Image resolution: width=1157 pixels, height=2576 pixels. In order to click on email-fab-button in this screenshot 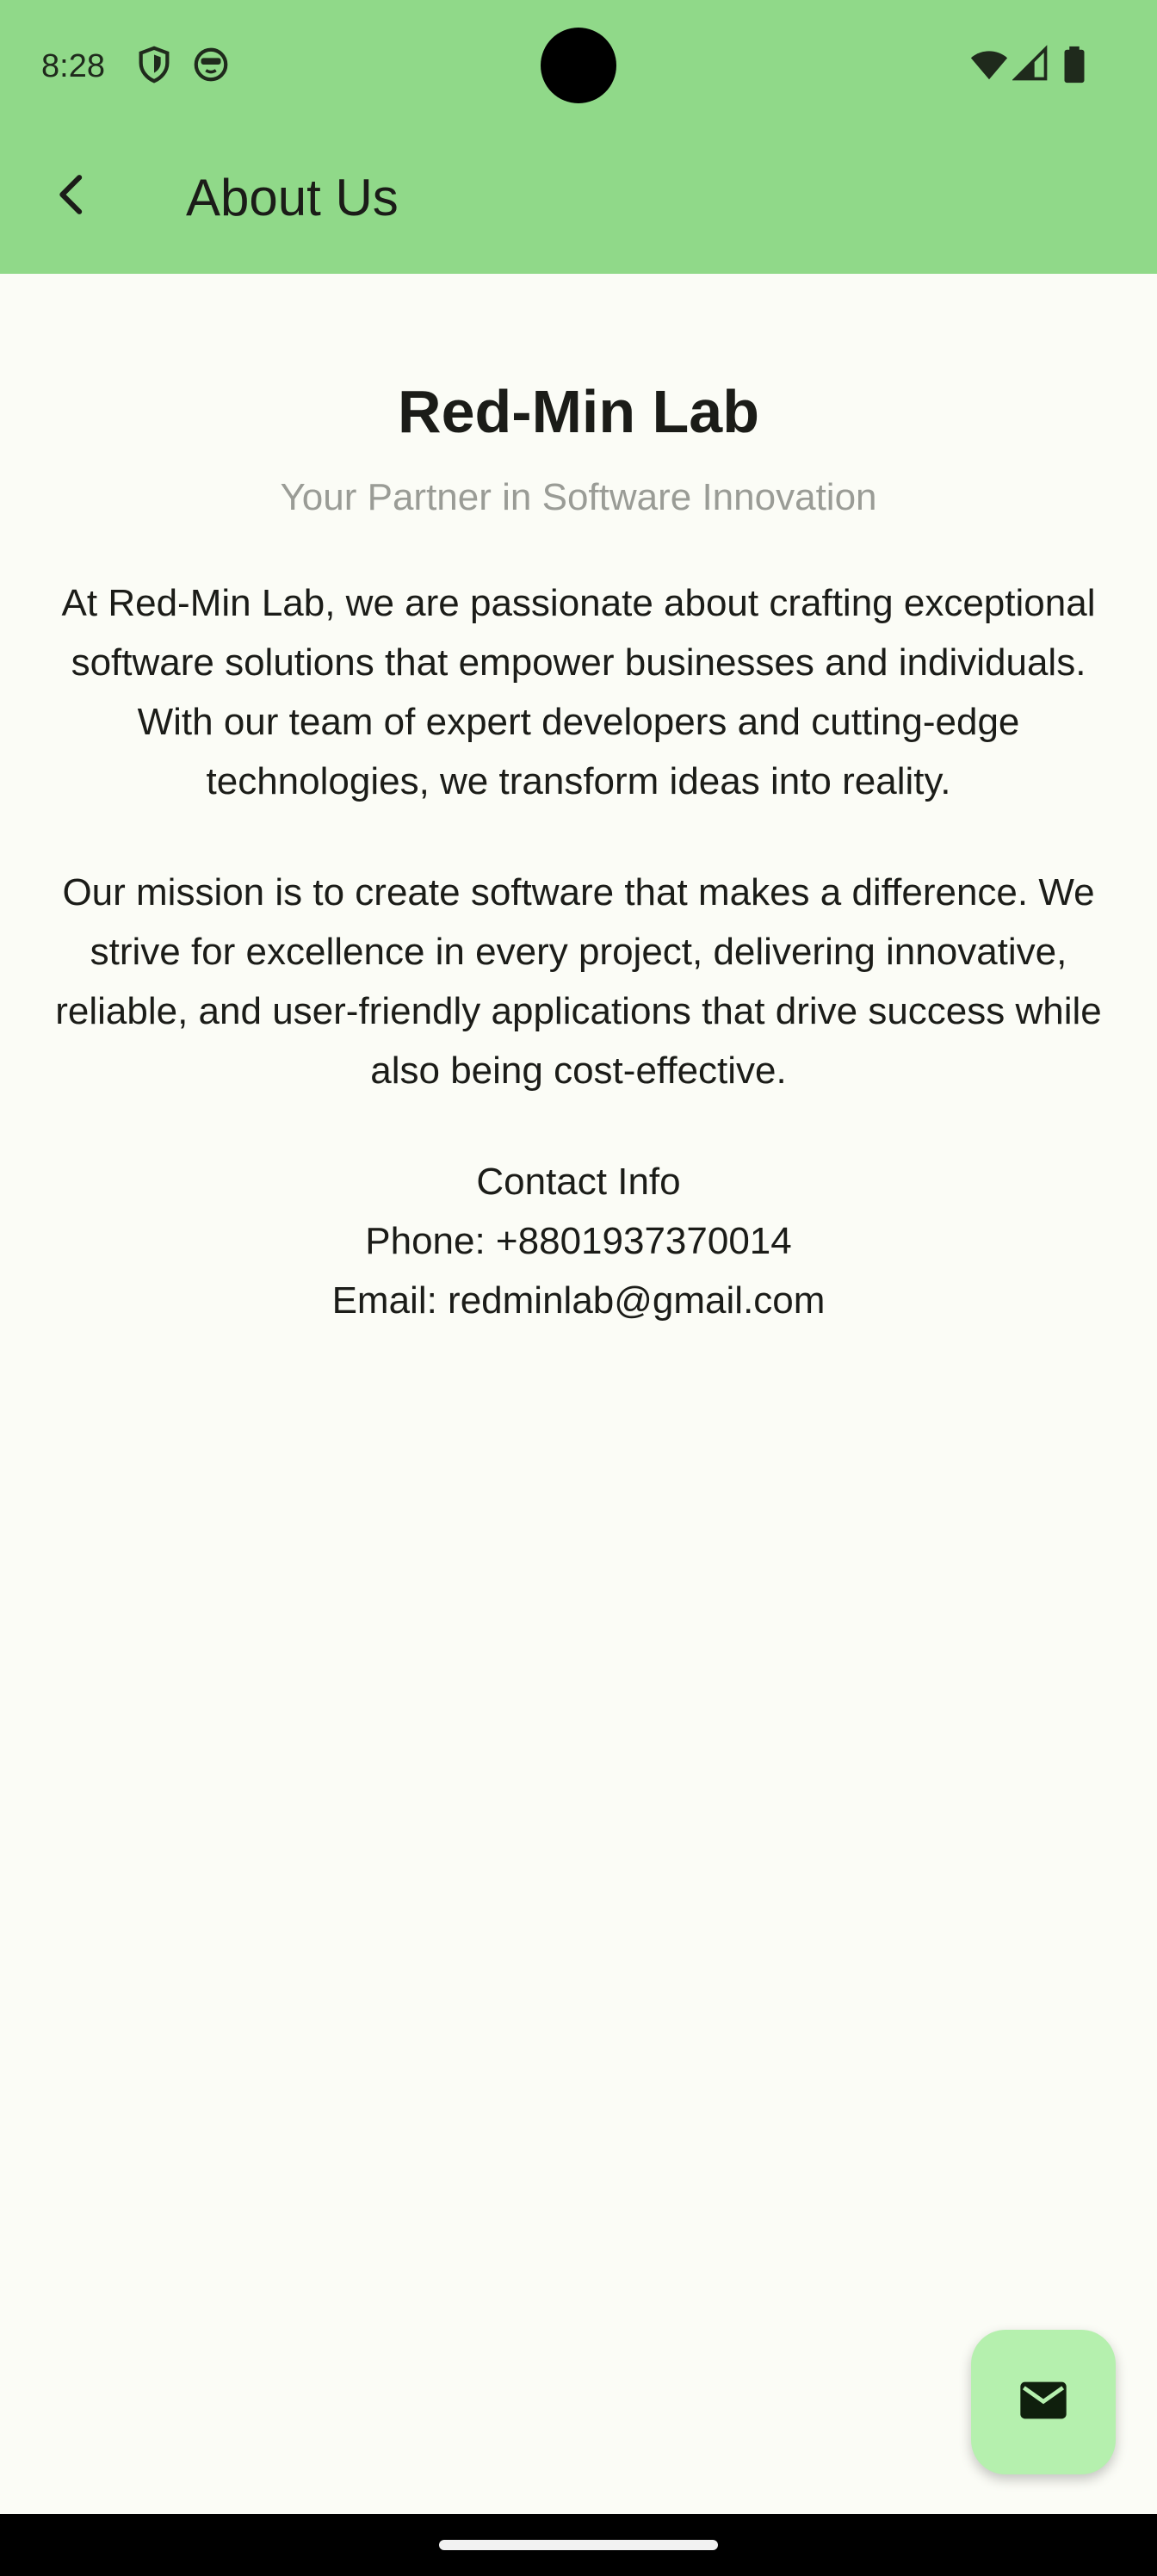, I will do `click(1044, 2402)`.